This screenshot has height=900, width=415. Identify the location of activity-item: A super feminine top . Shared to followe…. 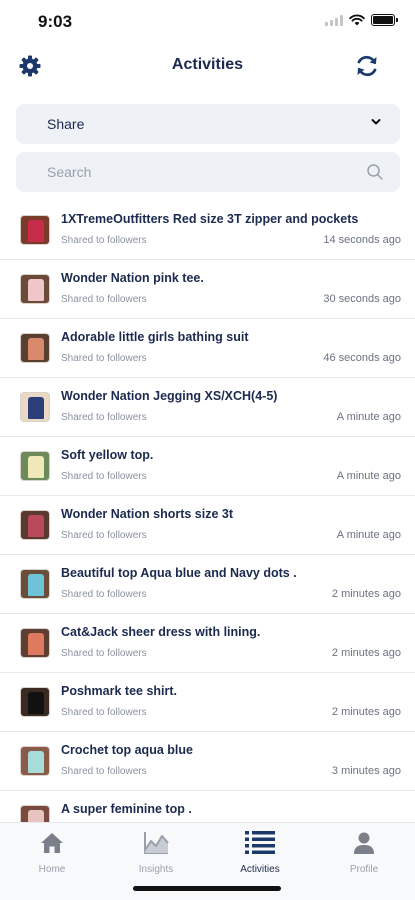
(207, 806).